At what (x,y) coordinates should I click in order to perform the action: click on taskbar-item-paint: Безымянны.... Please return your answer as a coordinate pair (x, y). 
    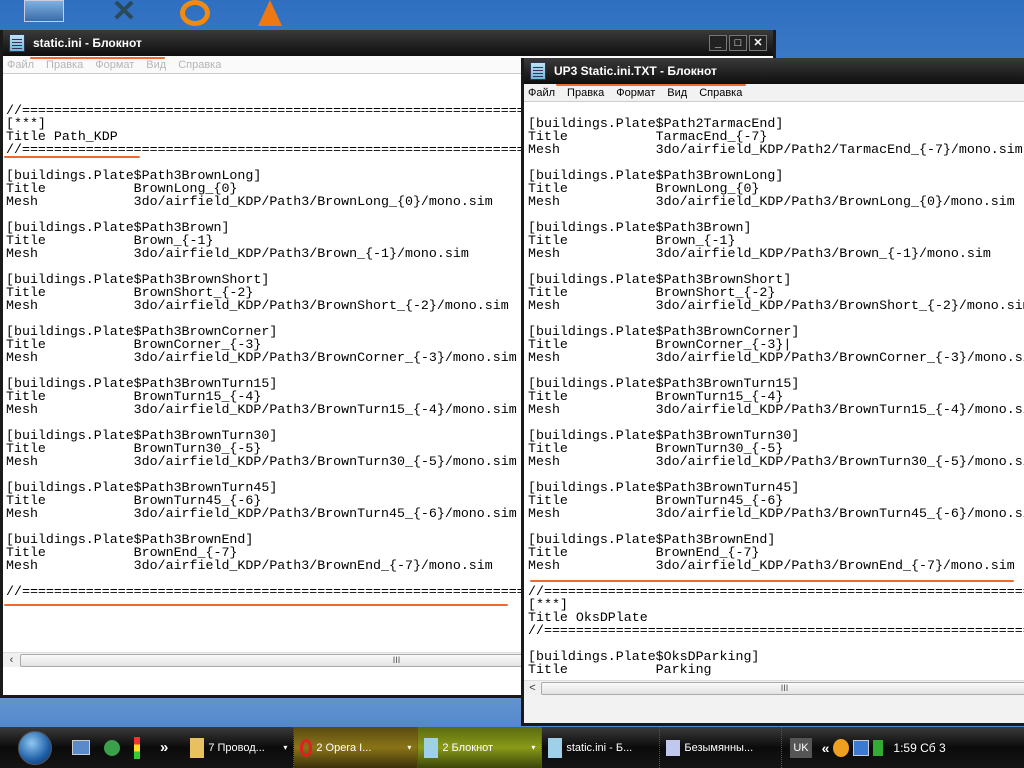
    Looking at the image, I should click on (721, 747).